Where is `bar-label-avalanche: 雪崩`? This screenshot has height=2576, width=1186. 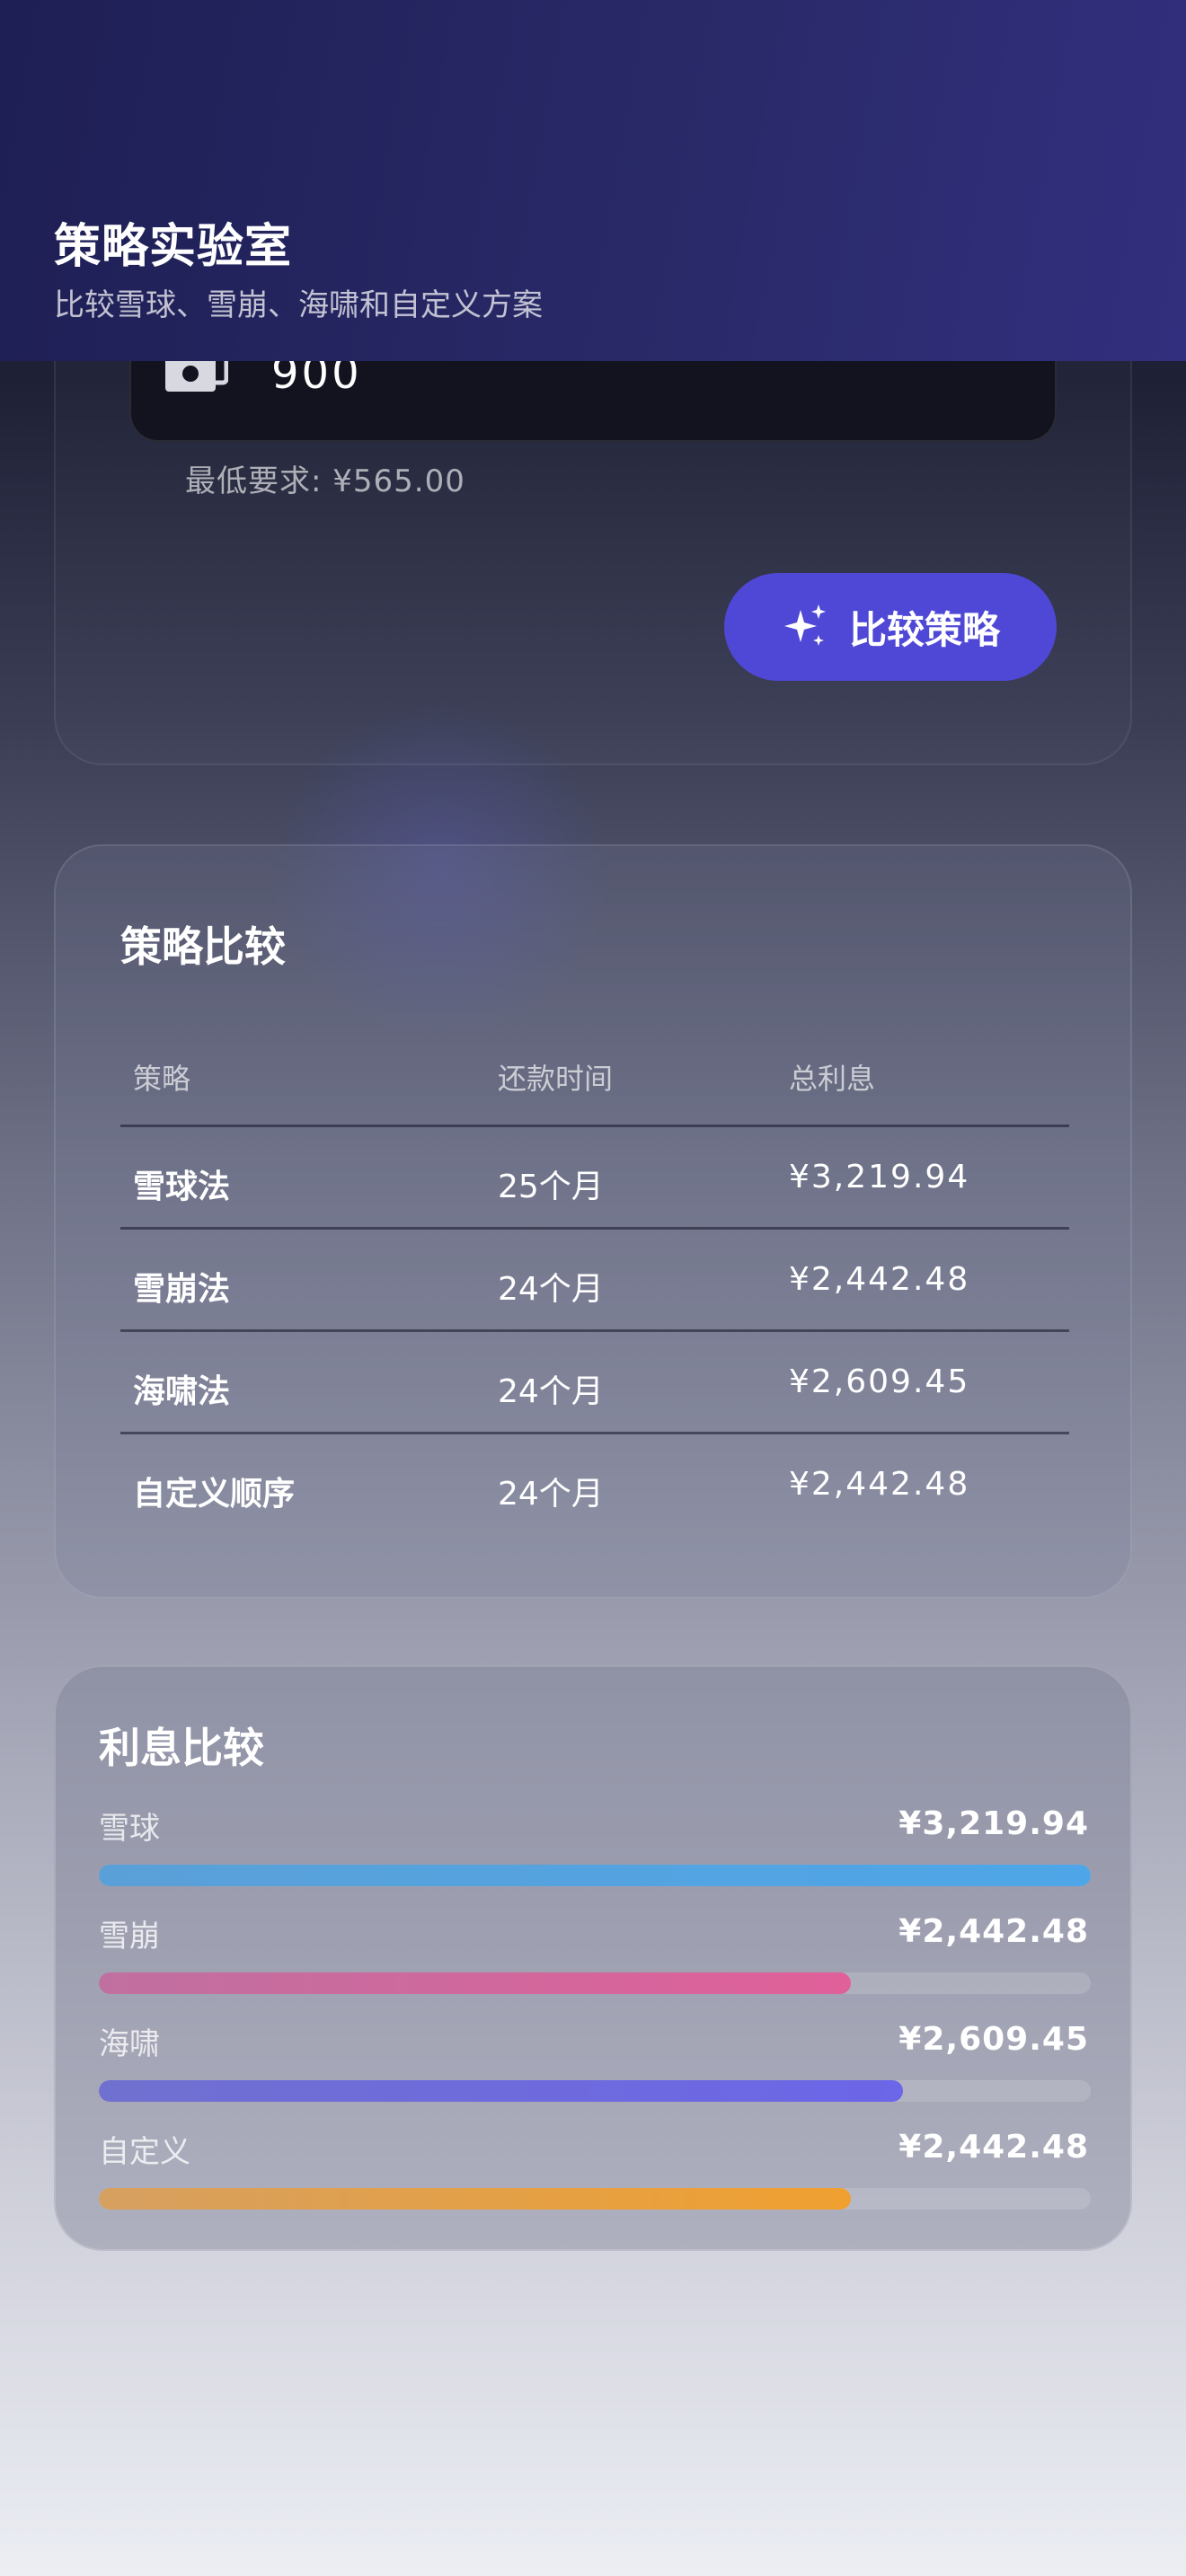 bar-label-avalanche: 雪崩 is located at coordinates (129, 1936).